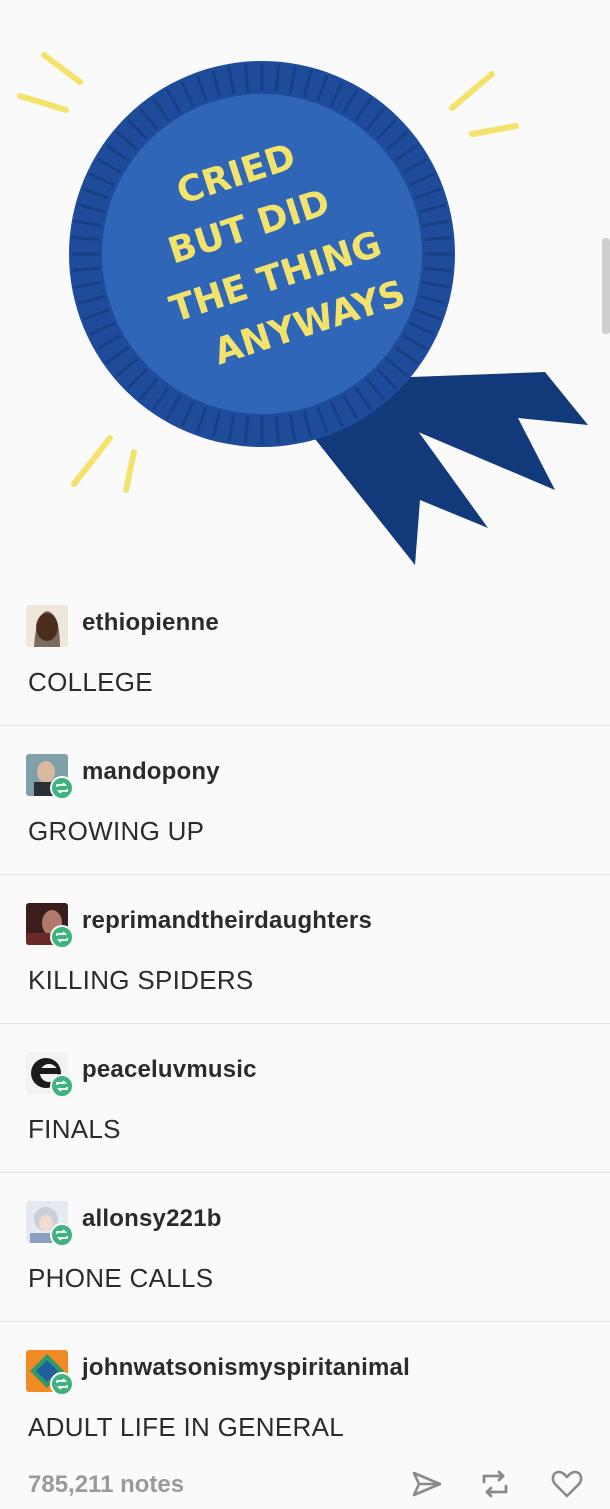 The image size is (610, 1509). What do you see at coordinates (305, 1247) in the screenshot?
I see `reblog-entry: allonsy221b PHONE CALLS` at bounding box center [305, 1247].